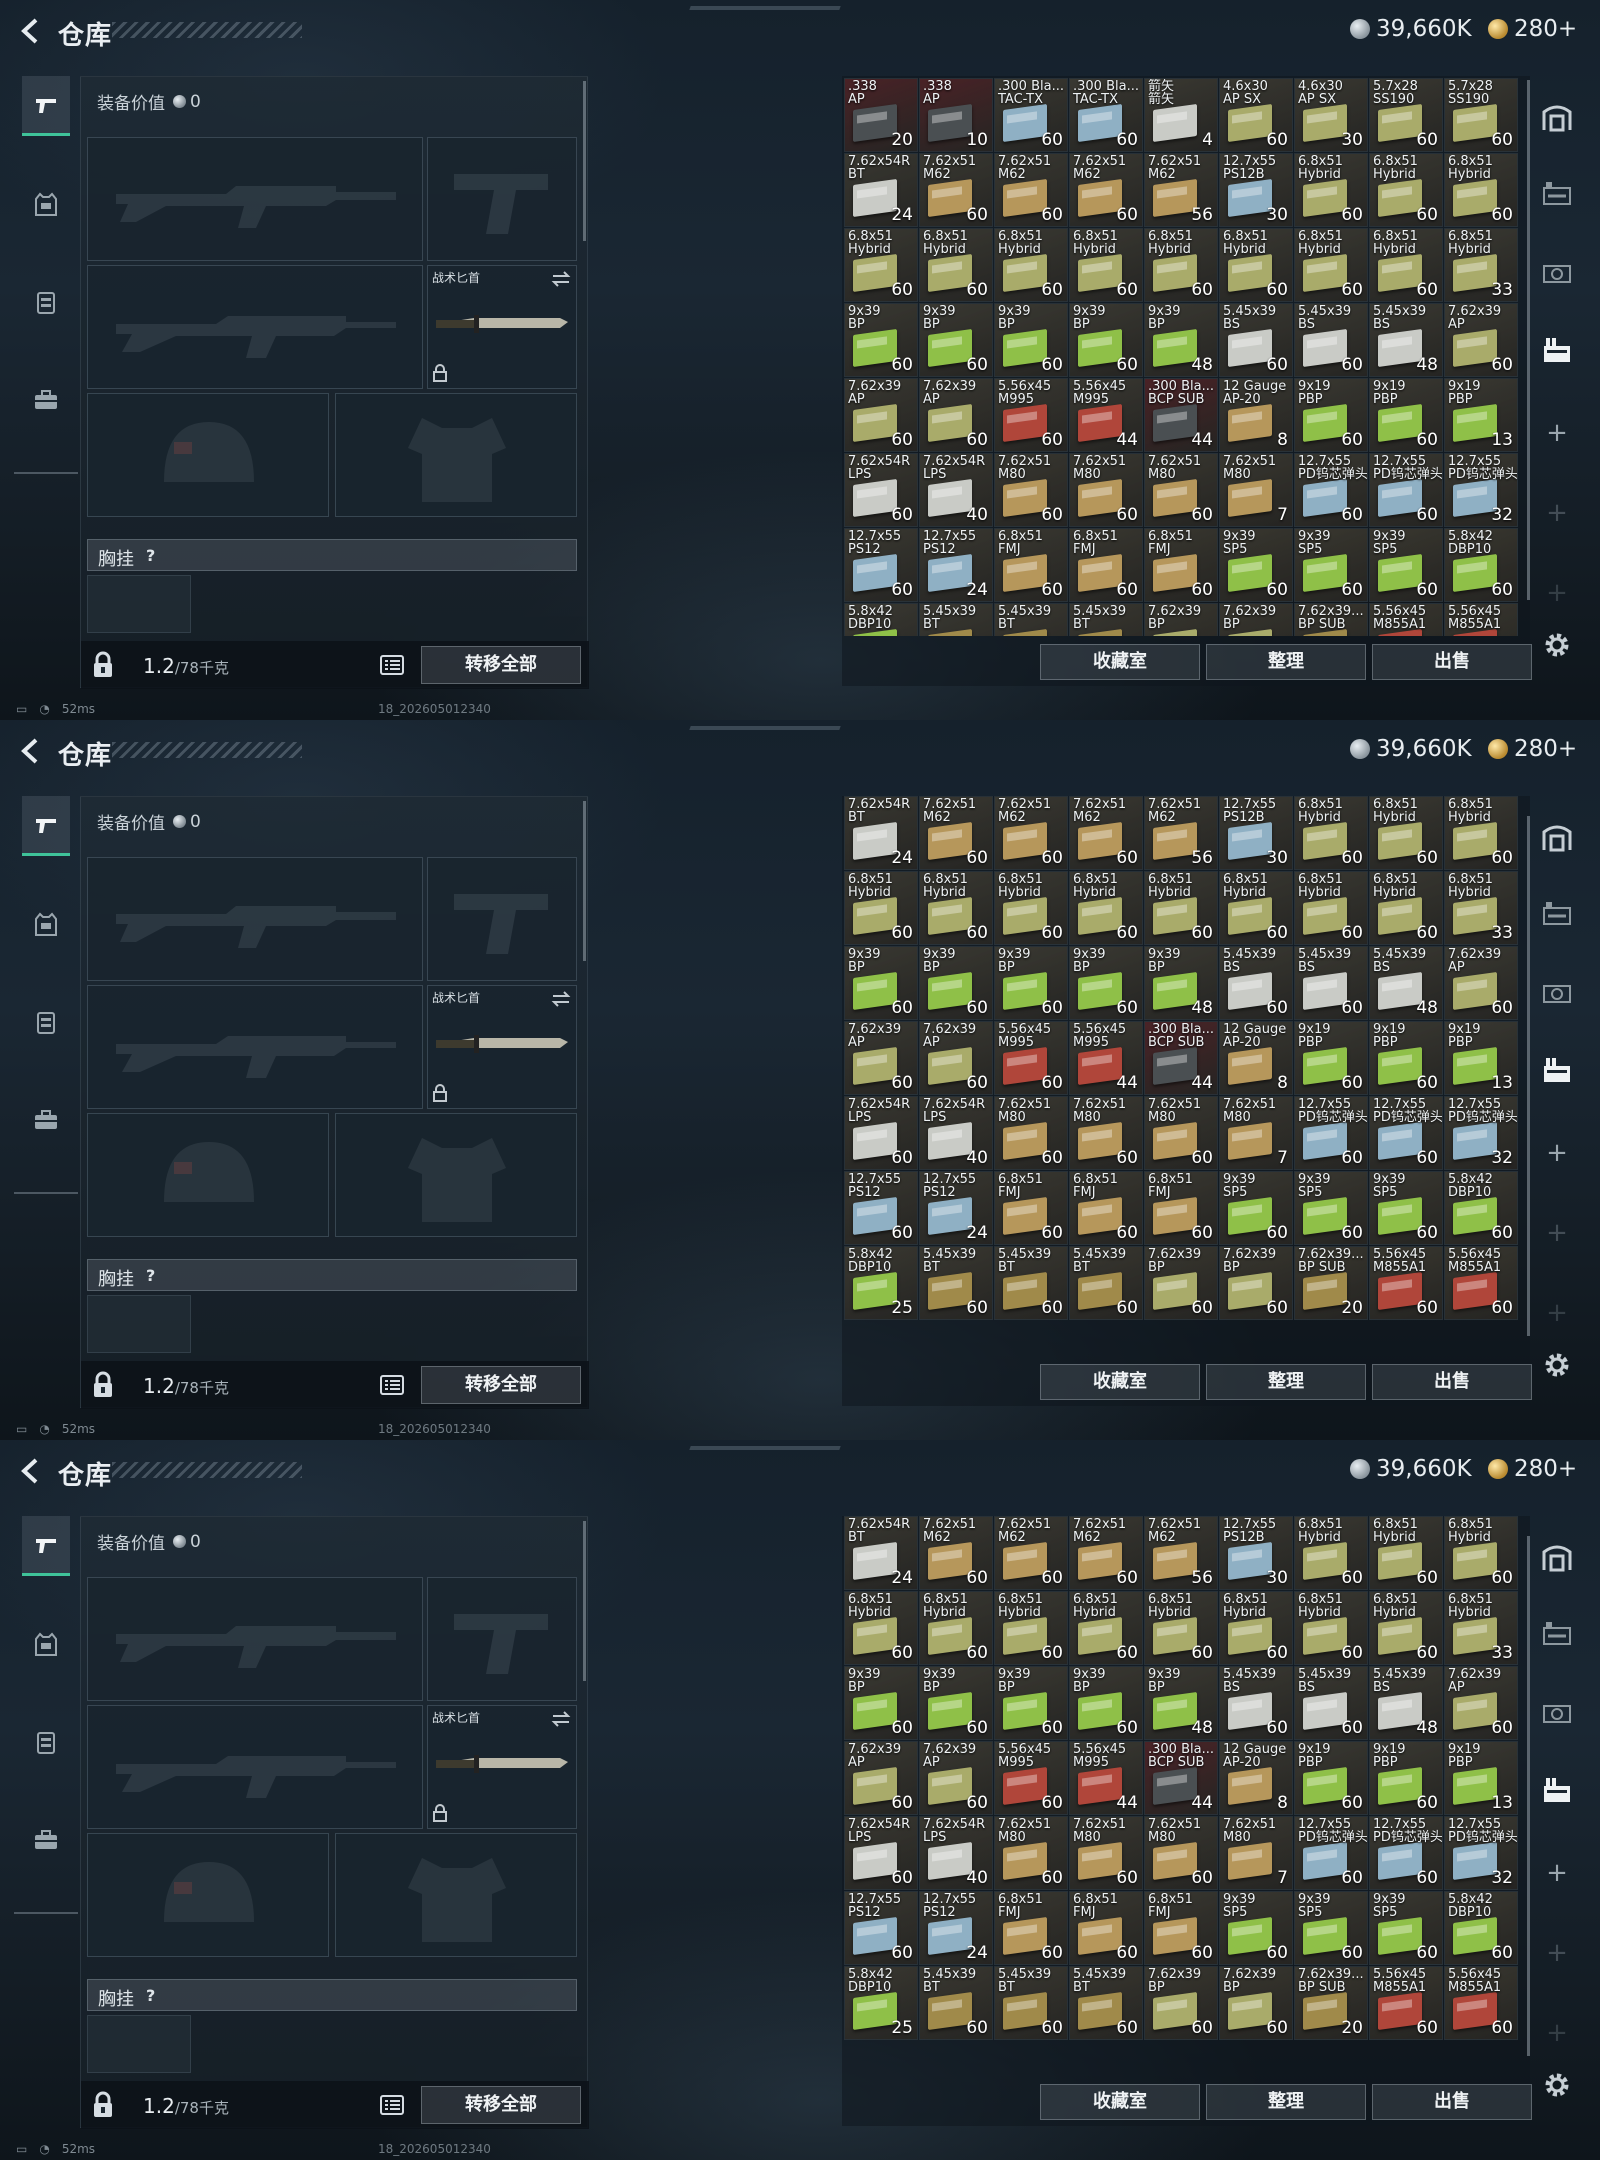 This screenshot has width=1600, height=2160. I want to click on sort-button: 整理, so click(1286, 662).